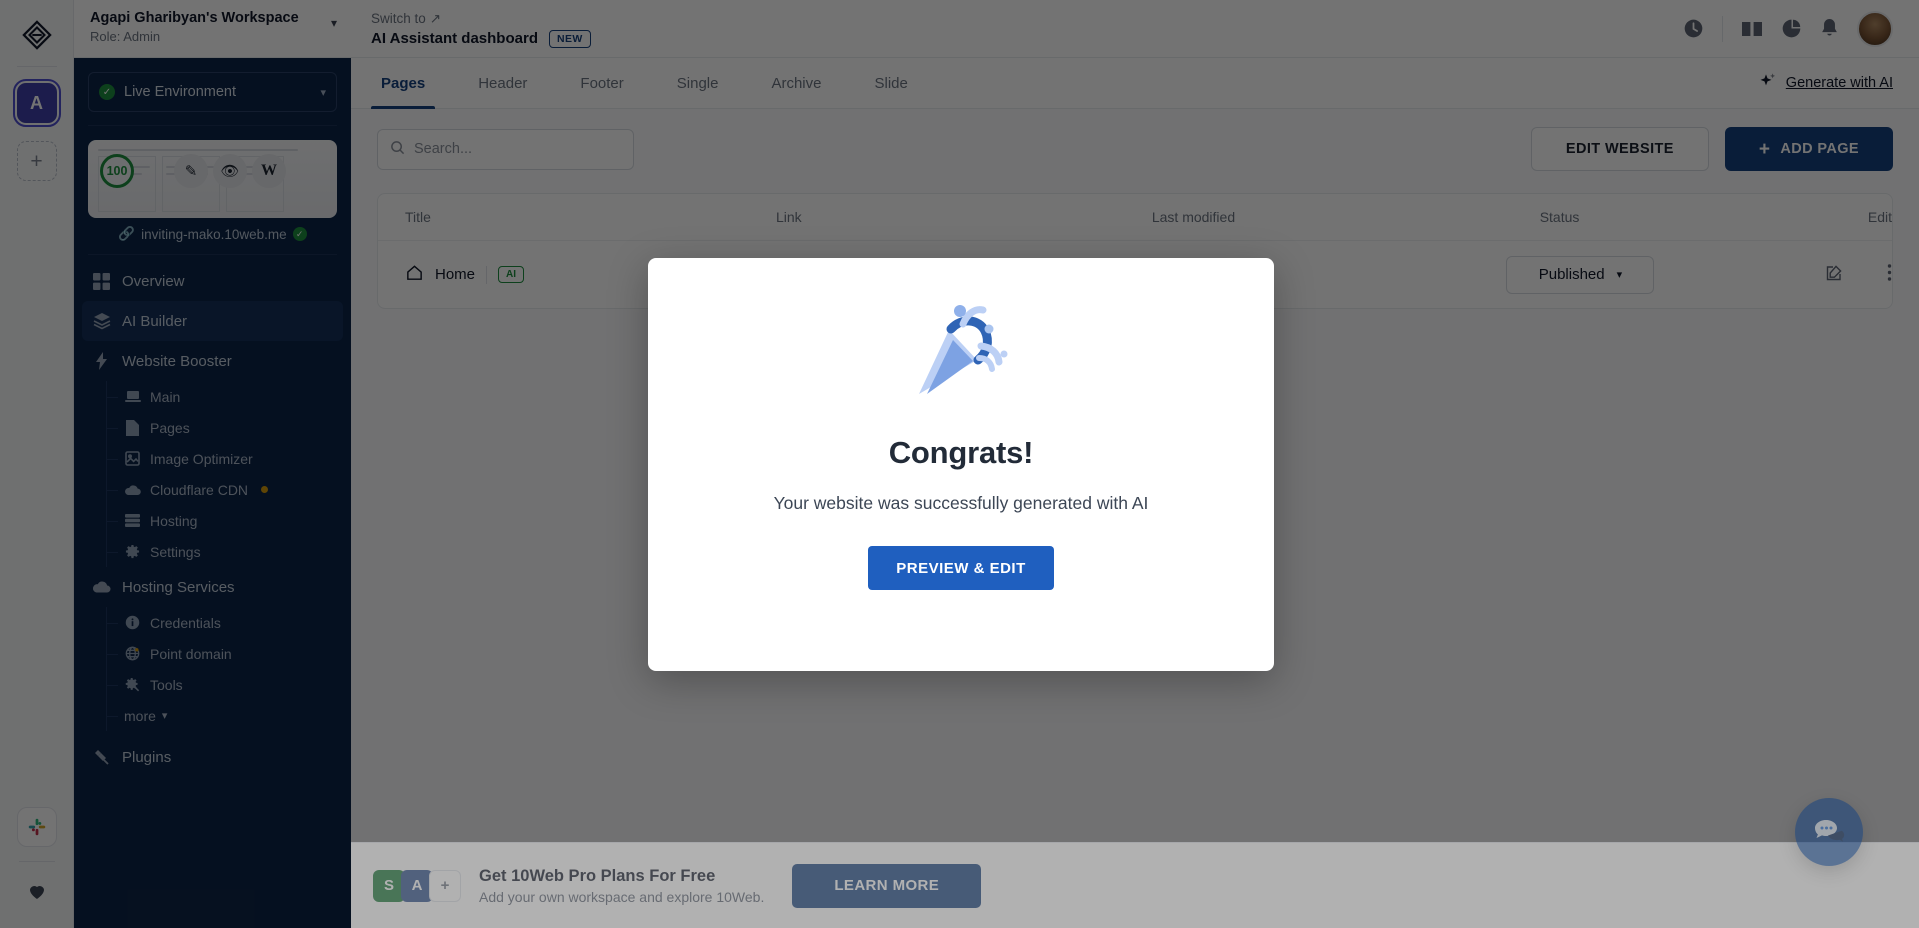 The width and height of the screenshot is (1919, 928). What do you see at coordinates (445, 885) in the screenshot?
I see `add-workspace-avatar: +` at bounding box center [445, 885].